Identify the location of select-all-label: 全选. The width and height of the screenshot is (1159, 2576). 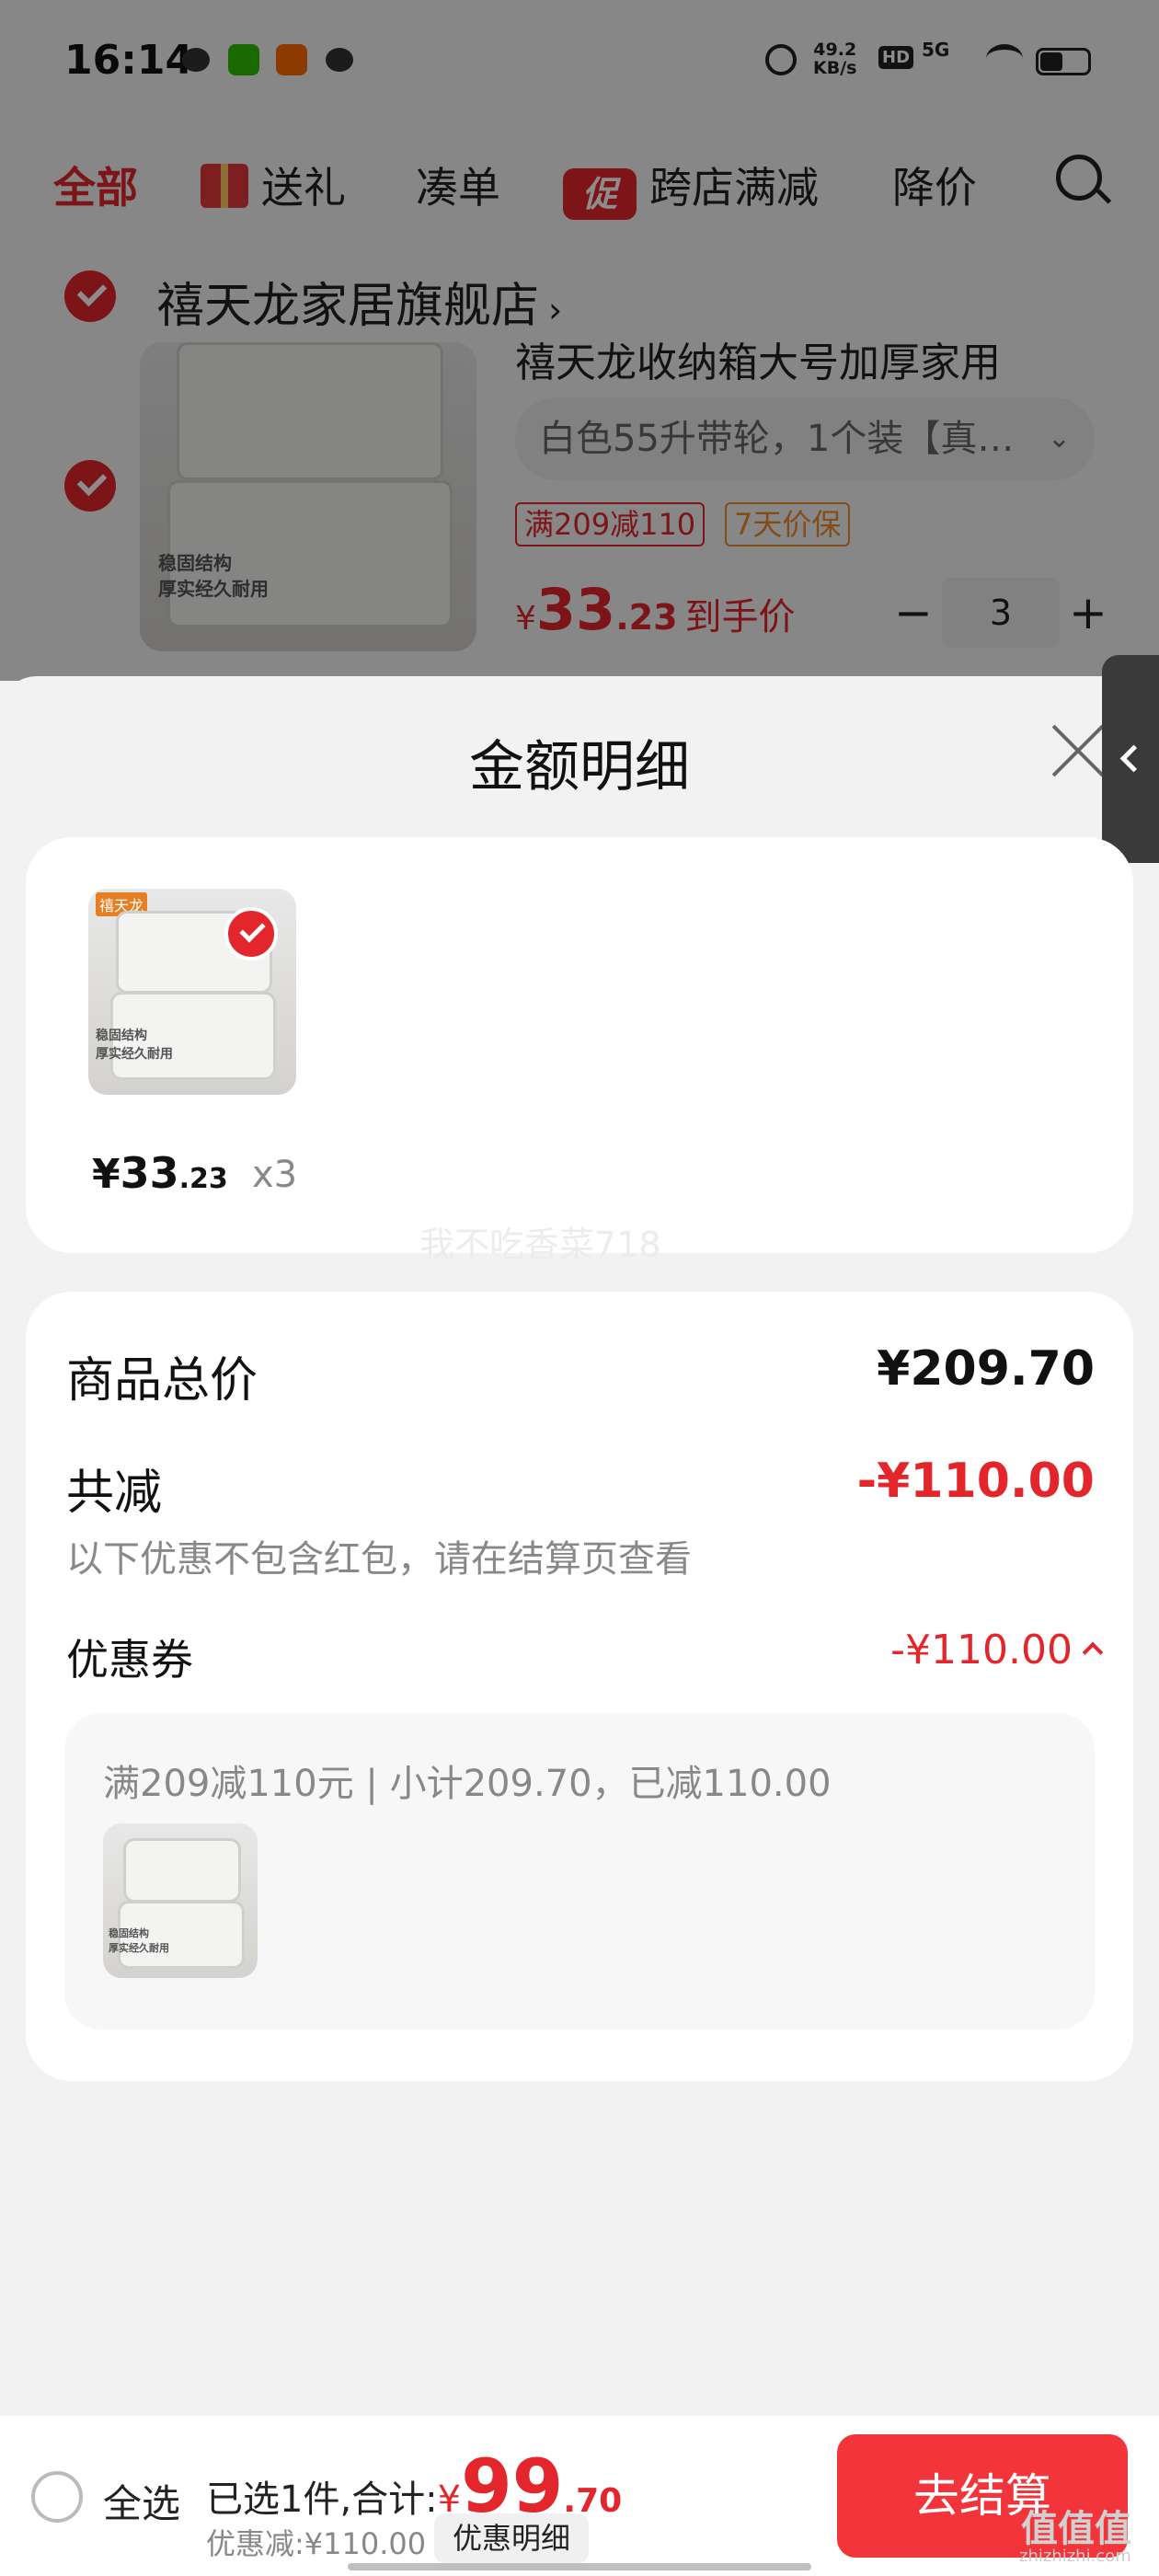
(141, 2501).